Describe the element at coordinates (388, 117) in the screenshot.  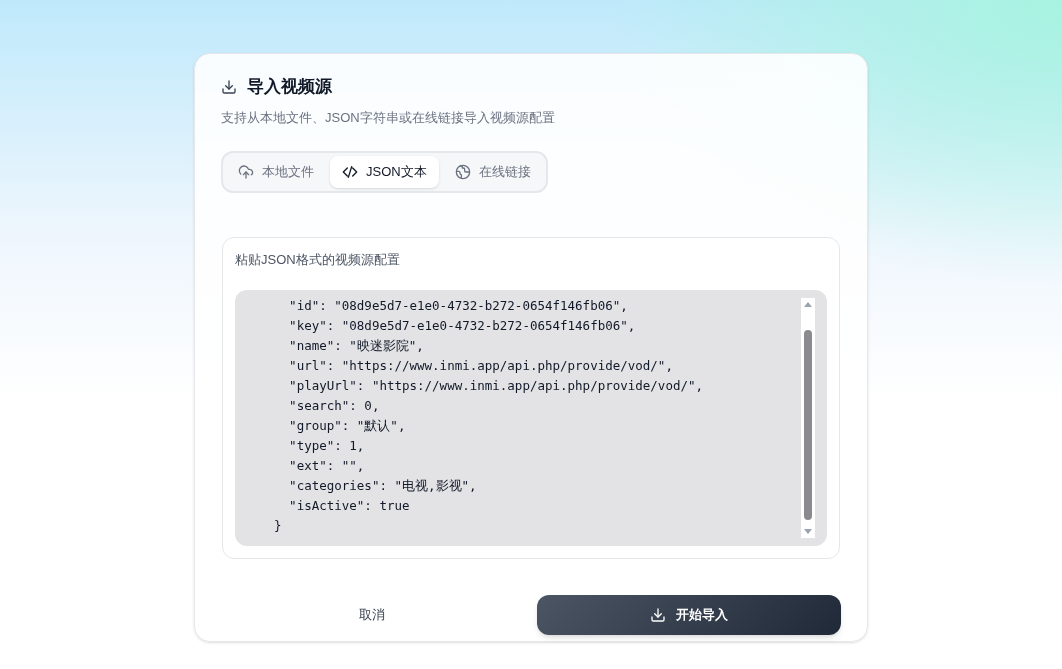
I see `dialog-subtitle: 支持从本地文件、JSON字符串或在线链接导入视频源配置` at that location.